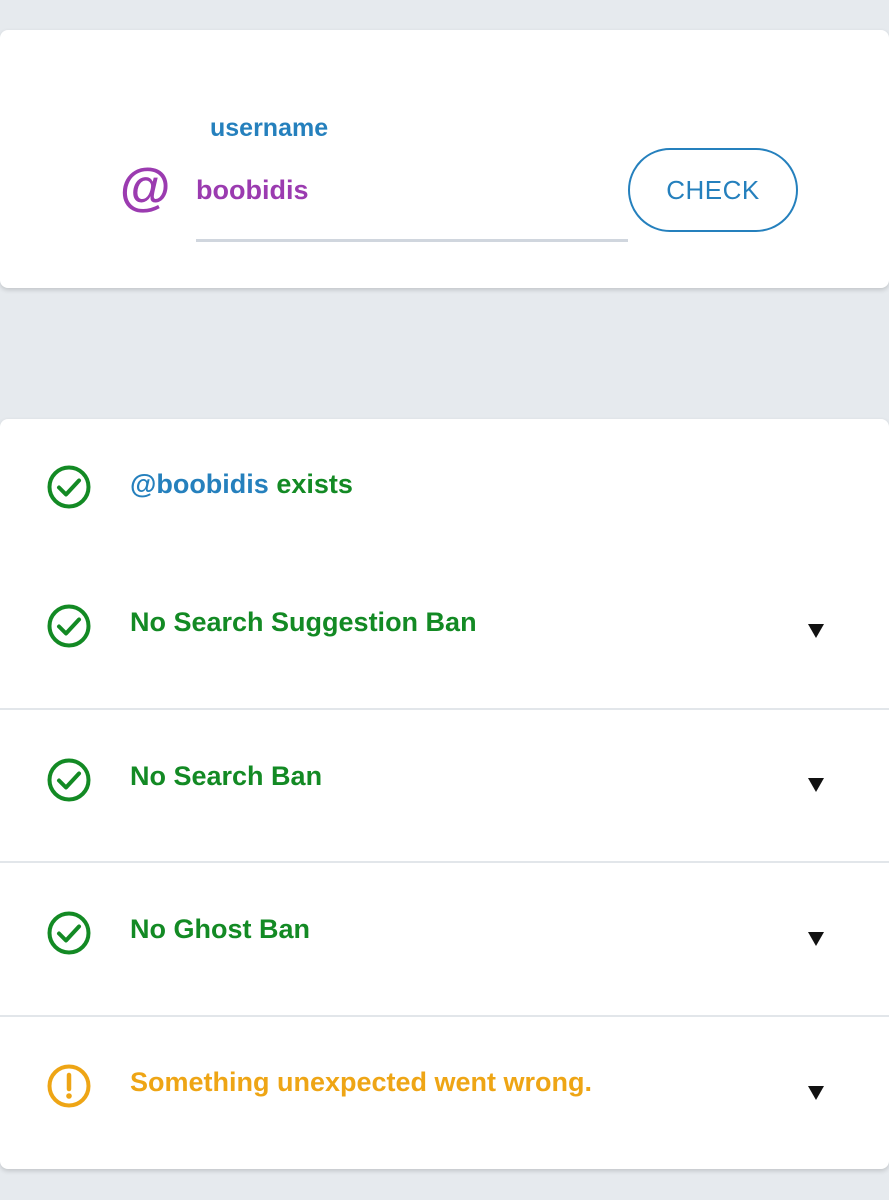  I want to click on result-text: No Search Suggestion Ban, so click(303, 622).